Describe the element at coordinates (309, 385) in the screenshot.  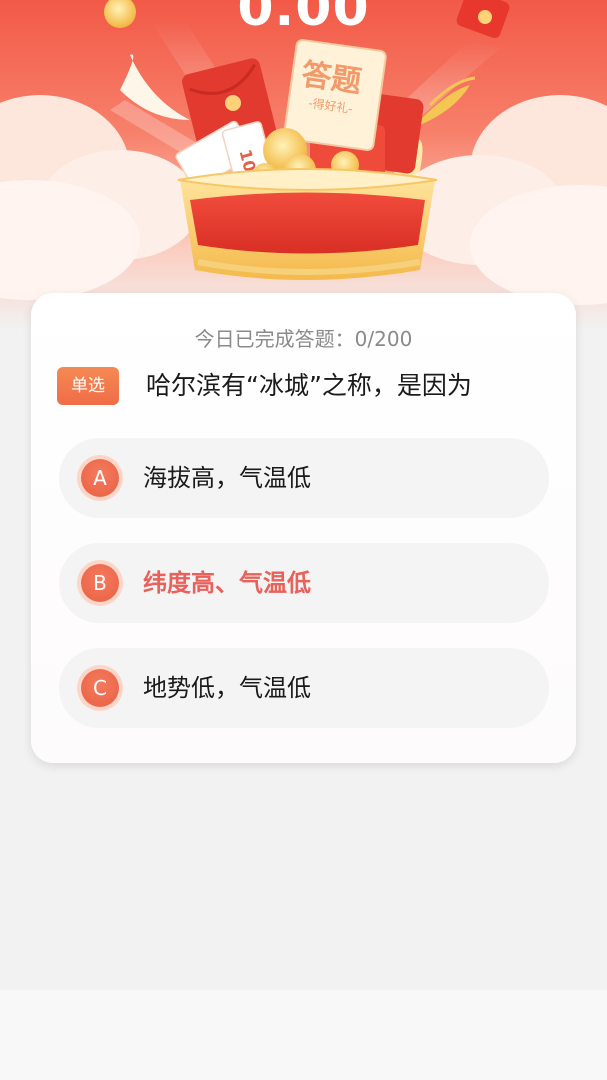
I see `question-text: 哈尔滨有“冰城”之称，是因为` at that location.